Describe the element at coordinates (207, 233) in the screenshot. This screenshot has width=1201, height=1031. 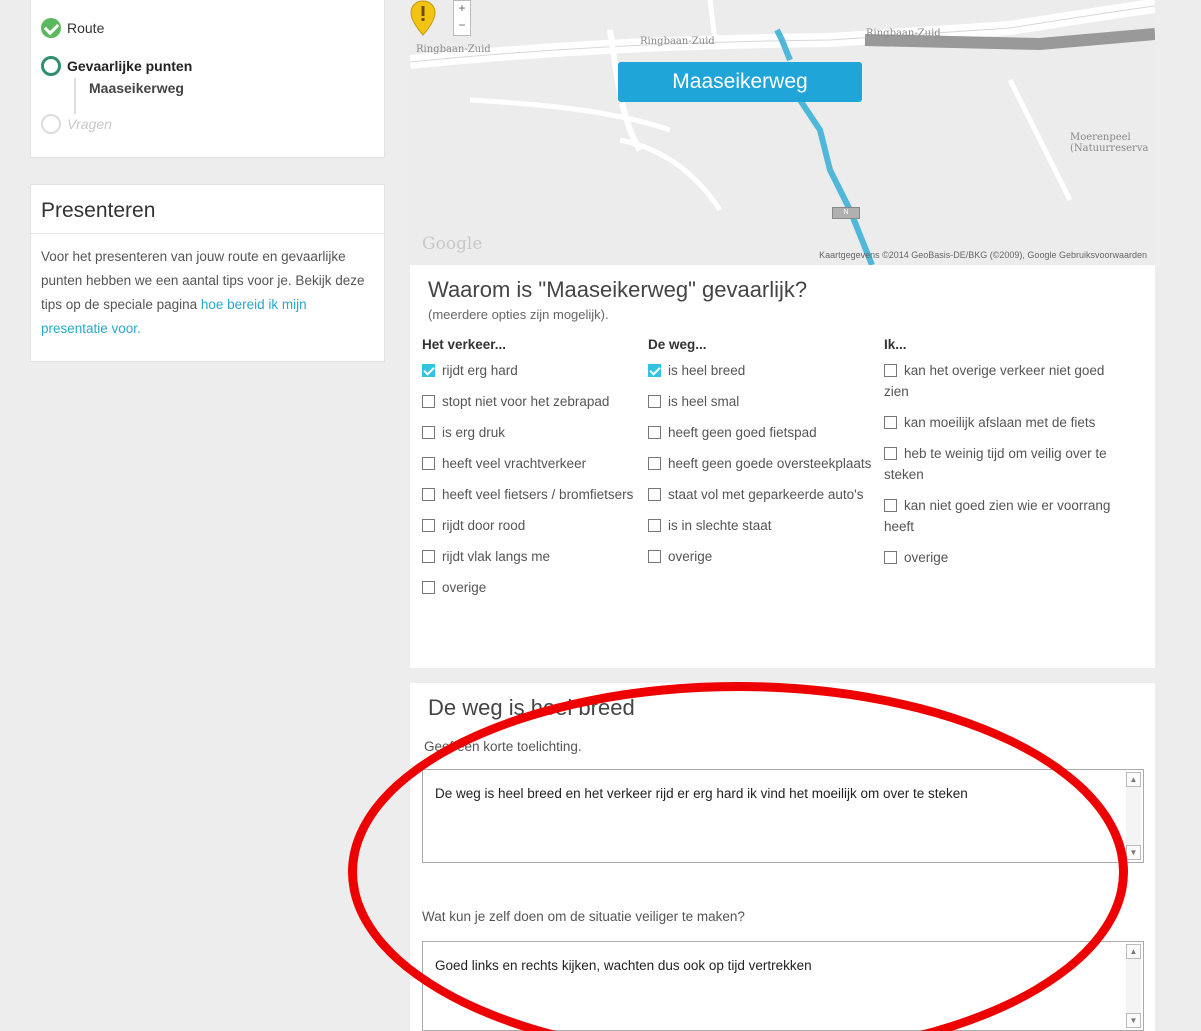
I see `divider` at that location.